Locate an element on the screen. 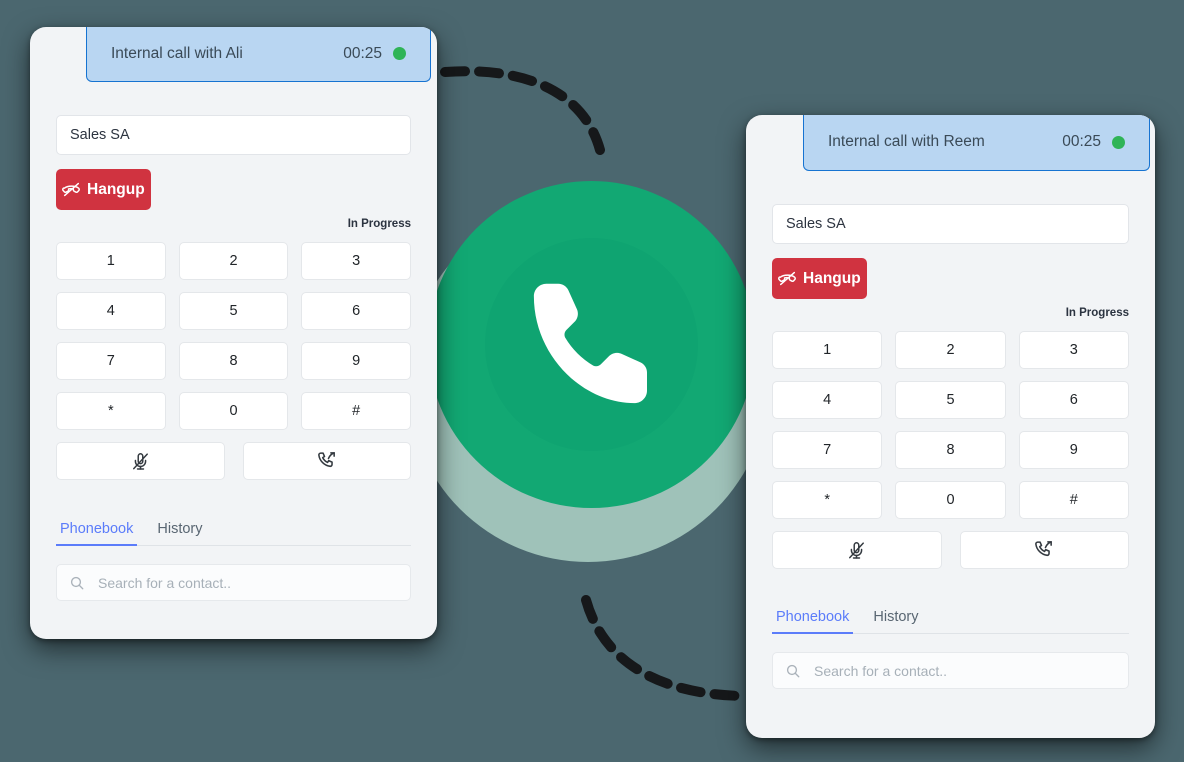  call-banner-wrap-left: Internal call with Ali 00:25 is located at coordinates (243, 57).